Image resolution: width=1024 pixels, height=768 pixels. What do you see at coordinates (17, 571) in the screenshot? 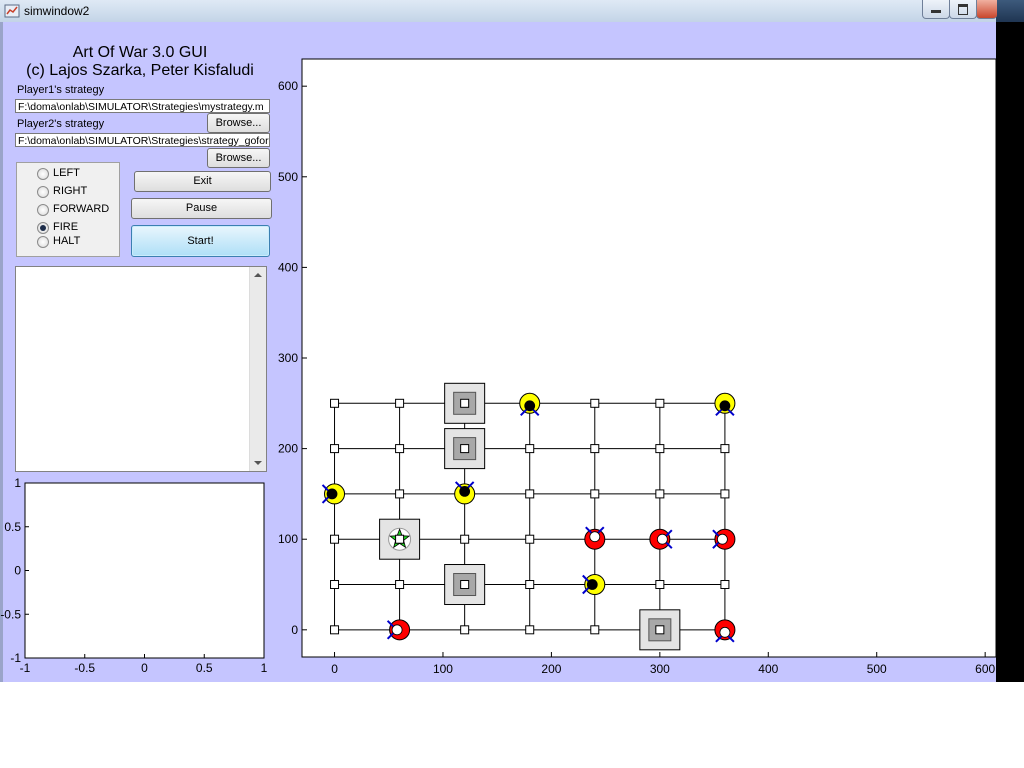
I see `mini-y-tick-label: 0` at bounding box center [17, 571].